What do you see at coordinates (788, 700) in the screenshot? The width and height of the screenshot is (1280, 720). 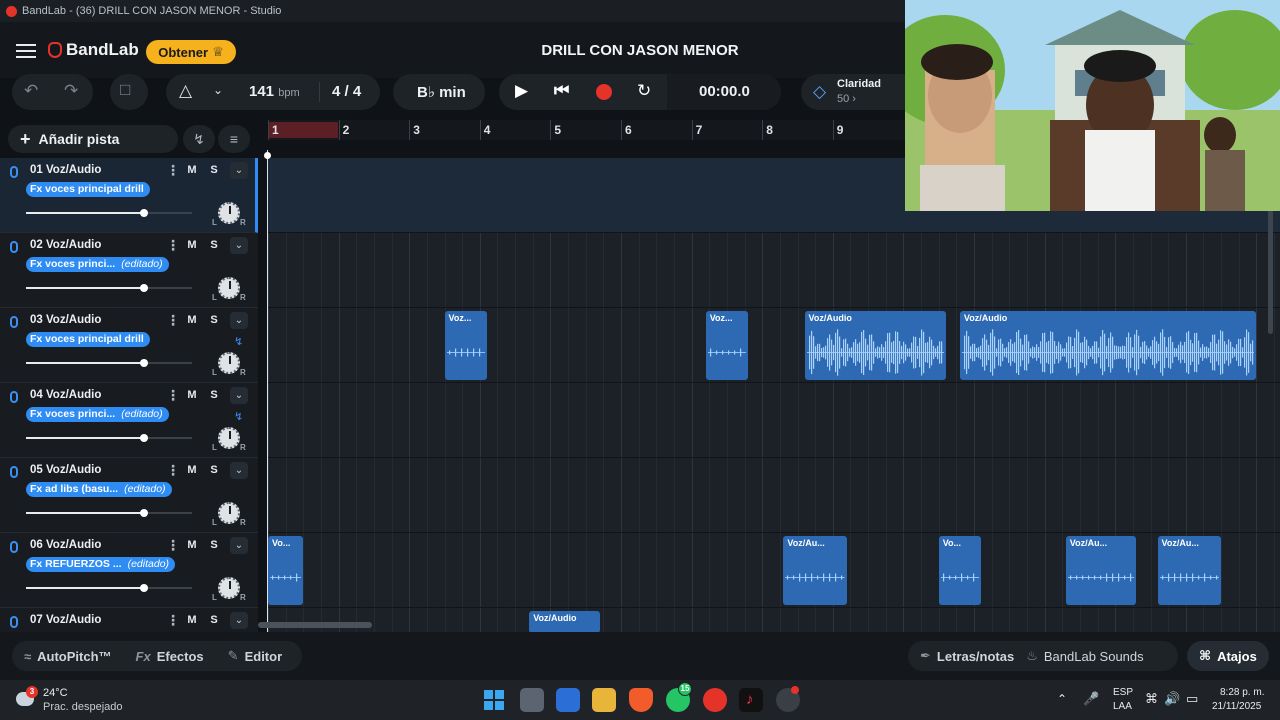 I see `recorder-app-icon` at bounding box center [788, 700].